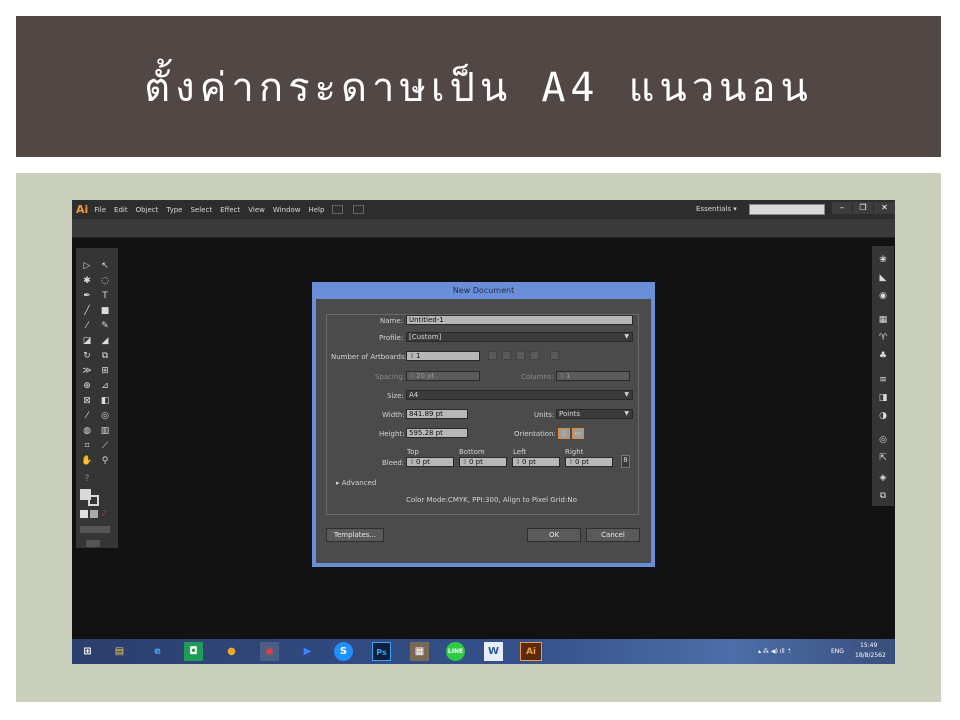 The height and width of the screenshot is (720, 960). I want to click on close-button: ✕, so click(884, 208).